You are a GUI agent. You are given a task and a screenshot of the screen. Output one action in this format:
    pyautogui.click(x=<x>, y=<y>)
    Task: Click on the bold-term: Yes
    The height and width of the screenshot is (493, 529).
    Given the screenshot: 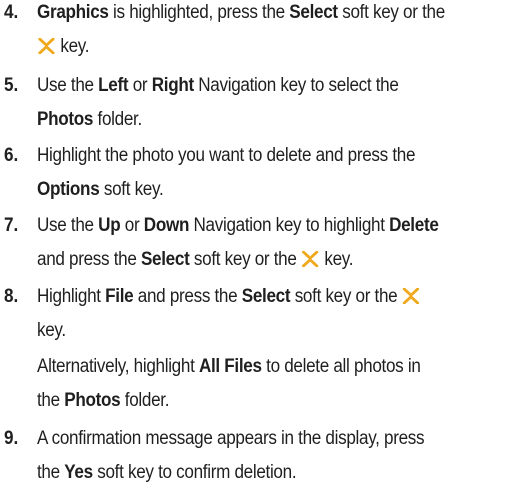 What is the action you would take?
    pyautogui.click(x=78, y=472)
    